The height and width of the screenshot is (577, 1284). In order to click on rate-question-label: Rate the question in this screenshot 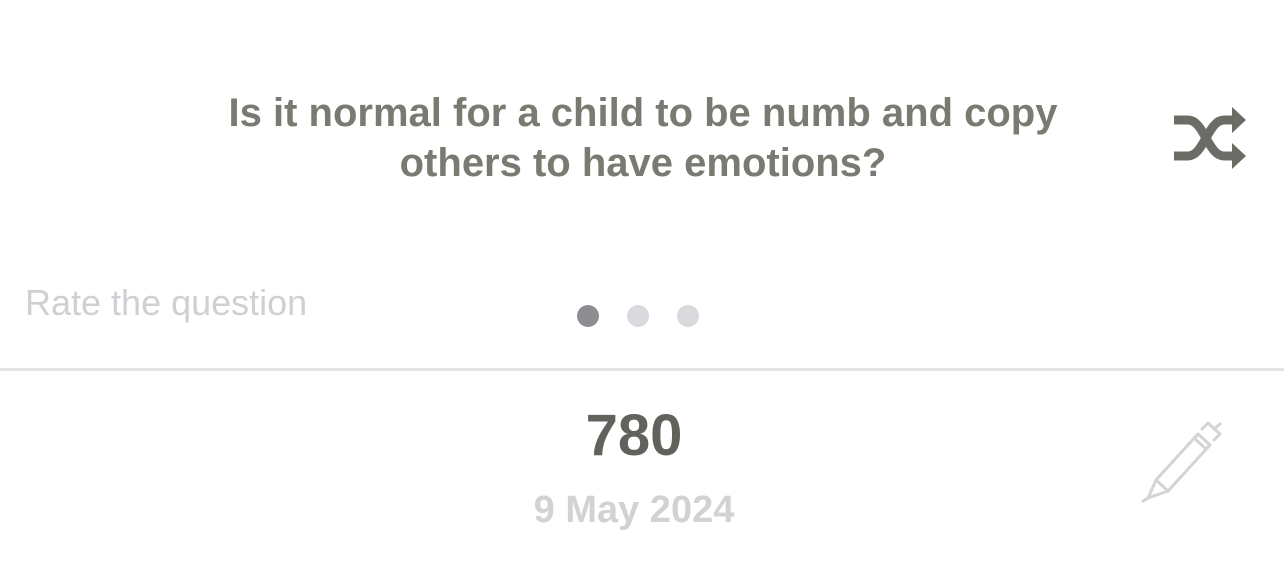, I will do `click(166, 303)`.